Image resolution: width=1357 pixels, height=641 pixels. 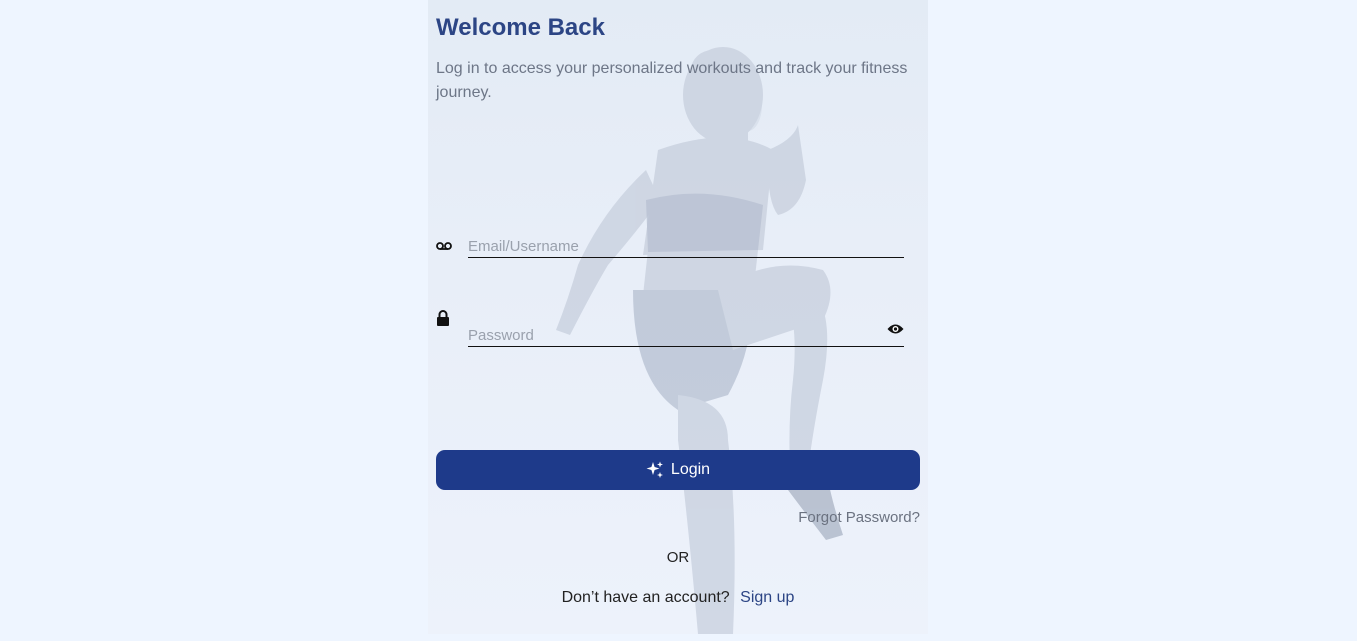 What do you see at coordinates (501, 335) in the screenshot?
I see `password-placeholder: Password` at bounding box center [501, 335].